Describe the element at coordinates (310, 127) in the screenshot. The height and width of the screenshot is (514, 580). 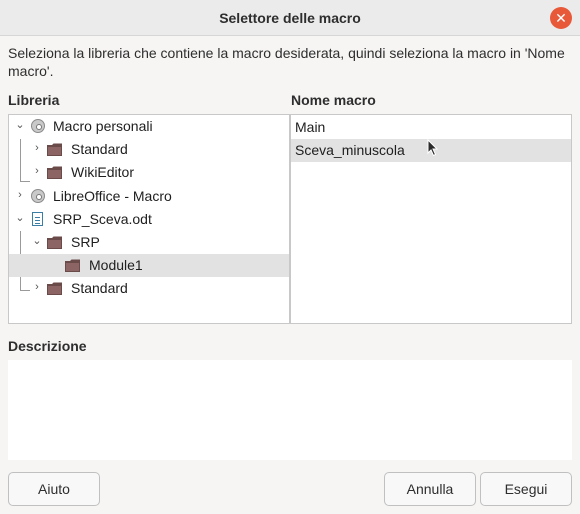
I see `macro-item-label: Main` at that location.